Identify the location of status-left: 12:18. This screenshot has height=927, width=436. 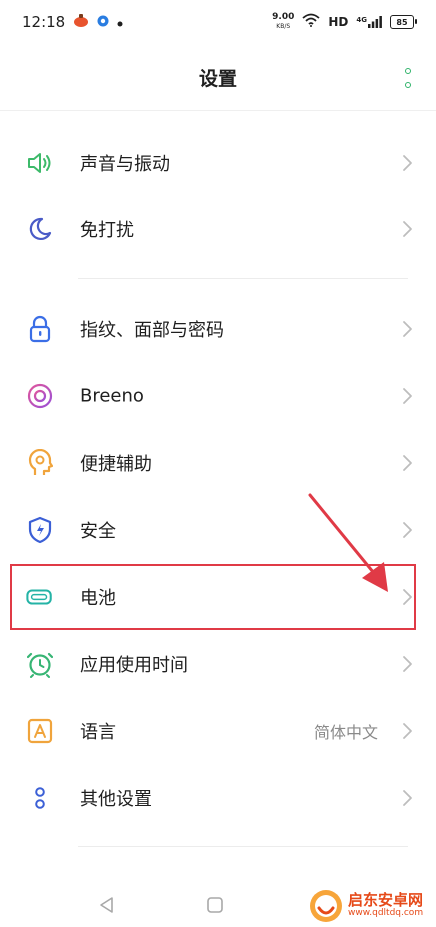
(72, 22).